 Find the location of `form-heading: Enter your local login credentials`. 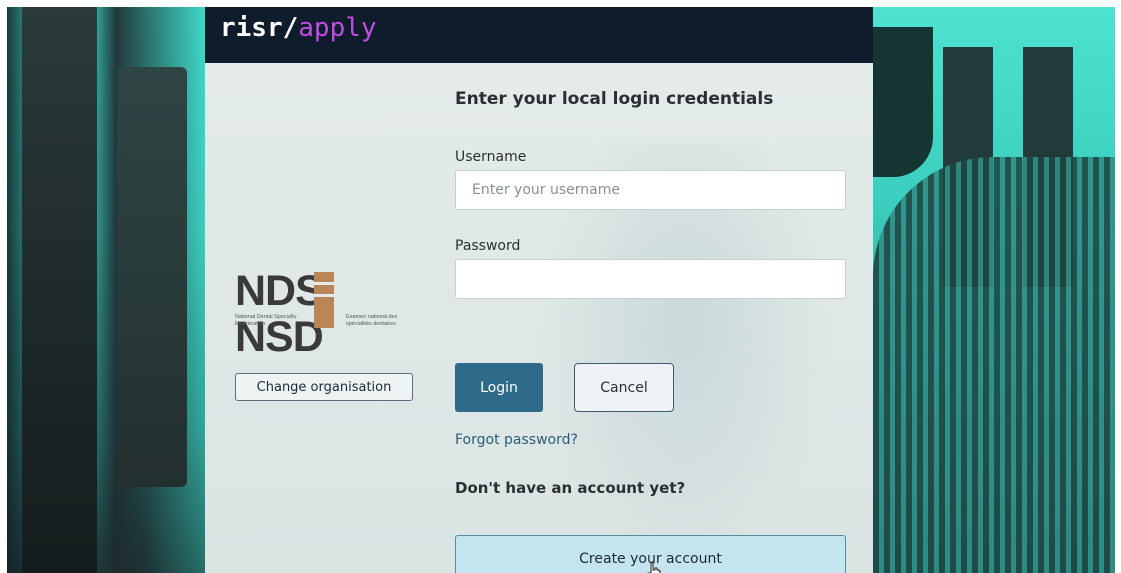

form-heading: Enter your local login credentials is located at coordinates (614, 99).